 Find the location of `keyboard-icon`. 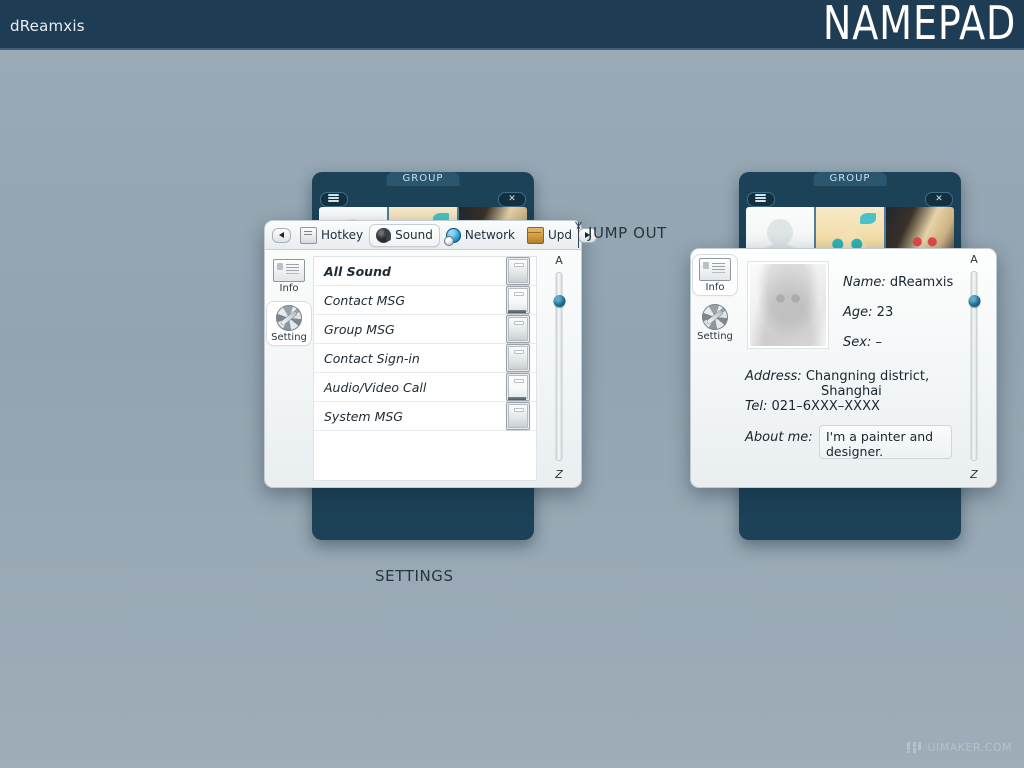

keyboard-icon is located at coordinates (308, 235).